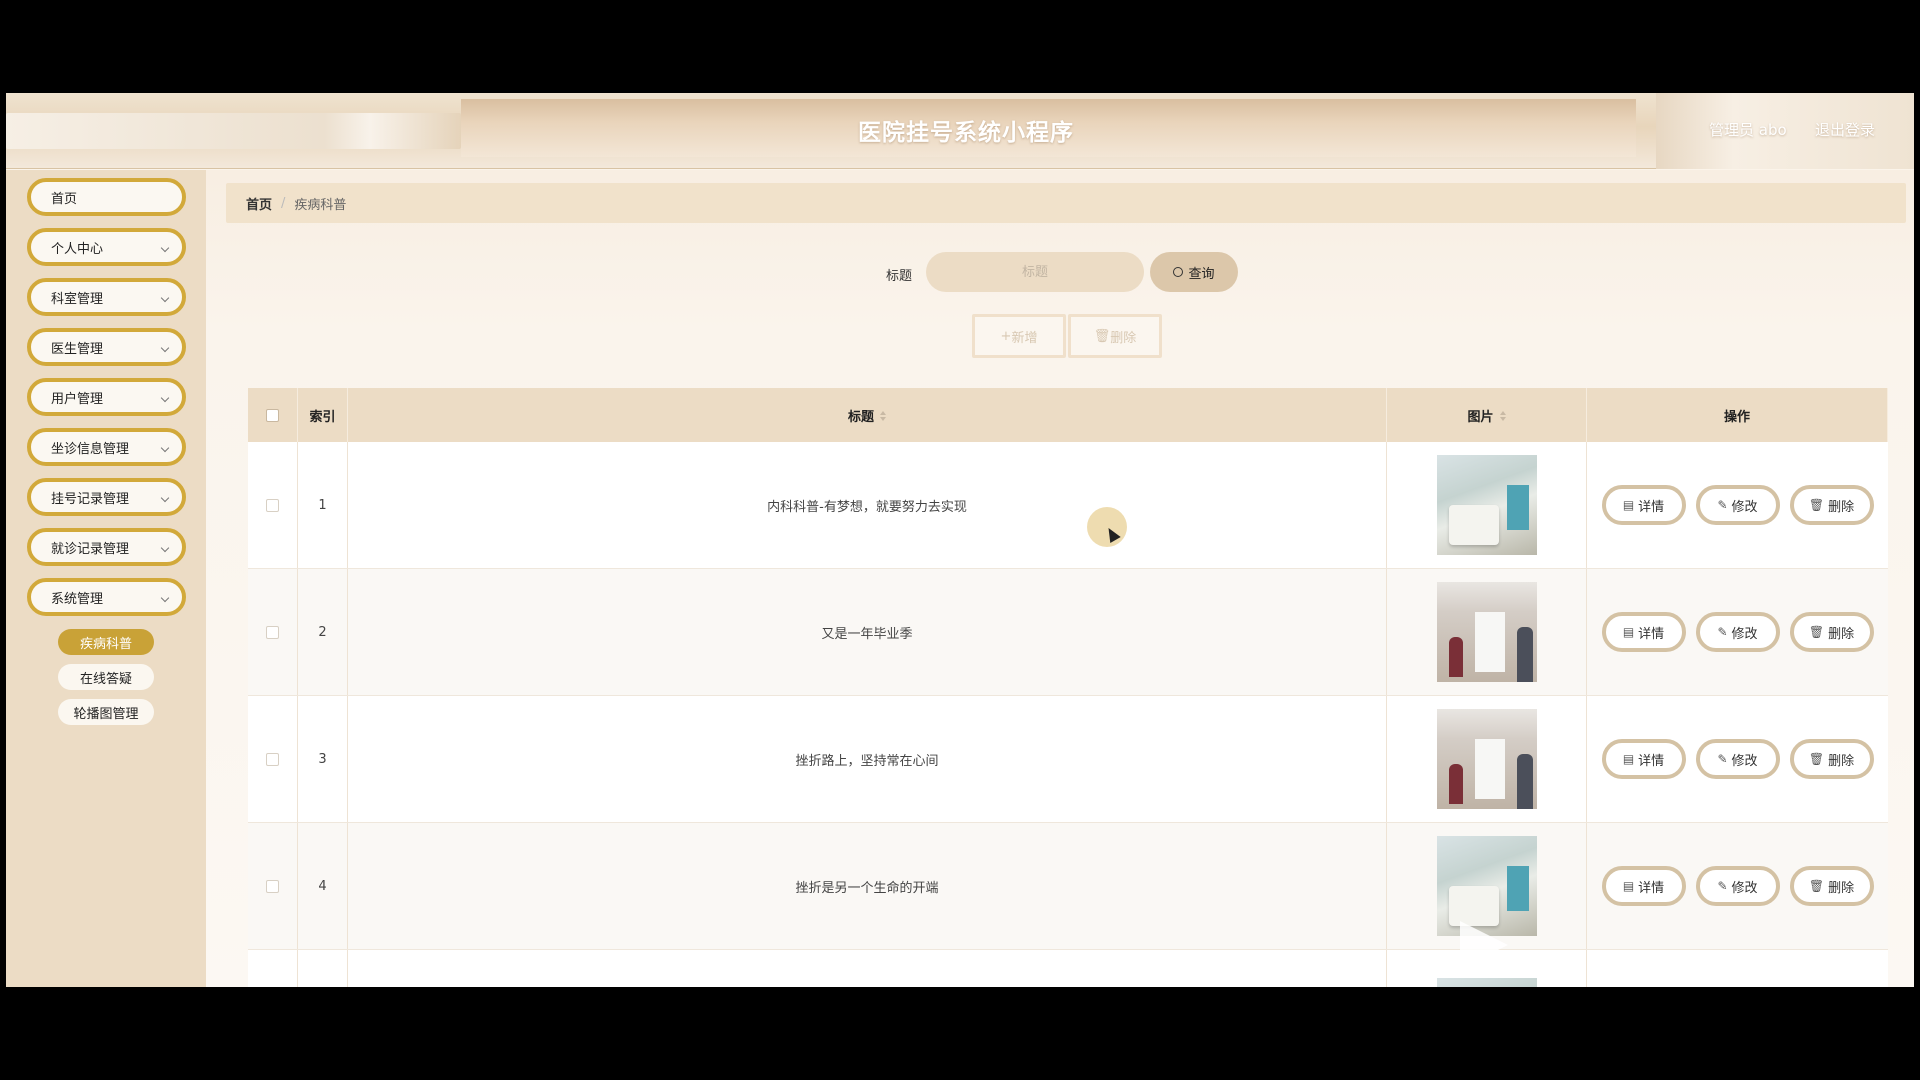 Image resolution: width=1920 pixels, height=1080 pixels. I want to click on sidebar-item-label: 科室管理, so click(77, 299).